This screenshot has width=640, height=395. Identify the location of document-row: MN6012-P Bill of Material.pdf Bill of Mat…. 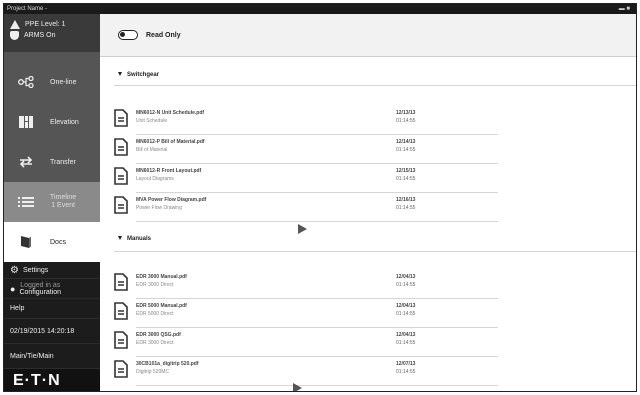
(314, 149).